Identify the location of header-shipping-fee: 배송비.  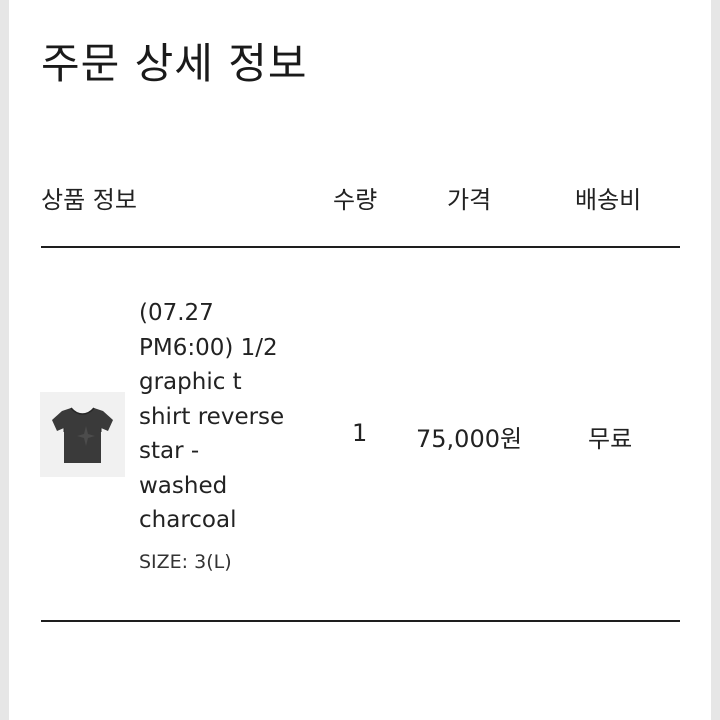
(608, 200).